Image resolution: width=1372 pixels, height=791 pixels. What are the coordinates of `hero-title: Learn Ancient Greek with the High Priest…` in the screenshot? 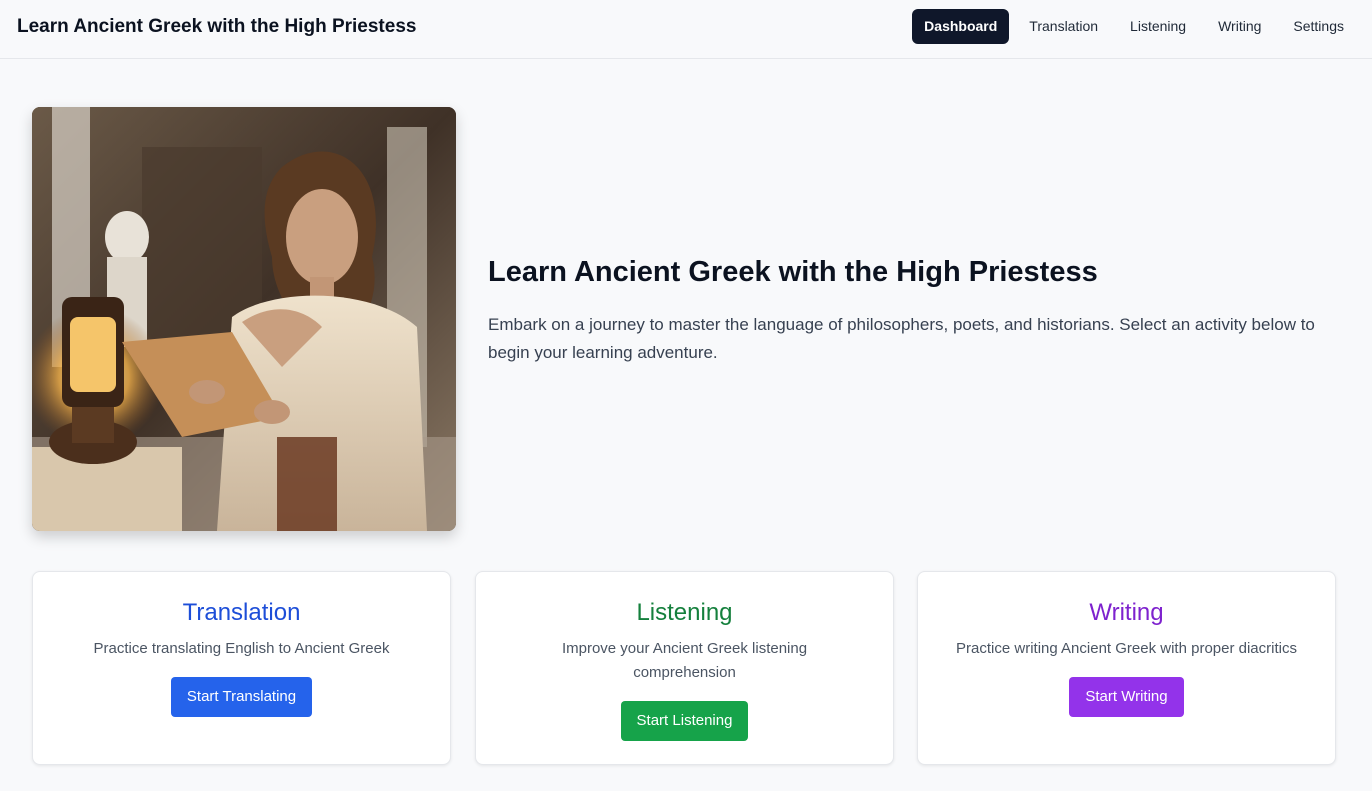 It's located at (793, 272).